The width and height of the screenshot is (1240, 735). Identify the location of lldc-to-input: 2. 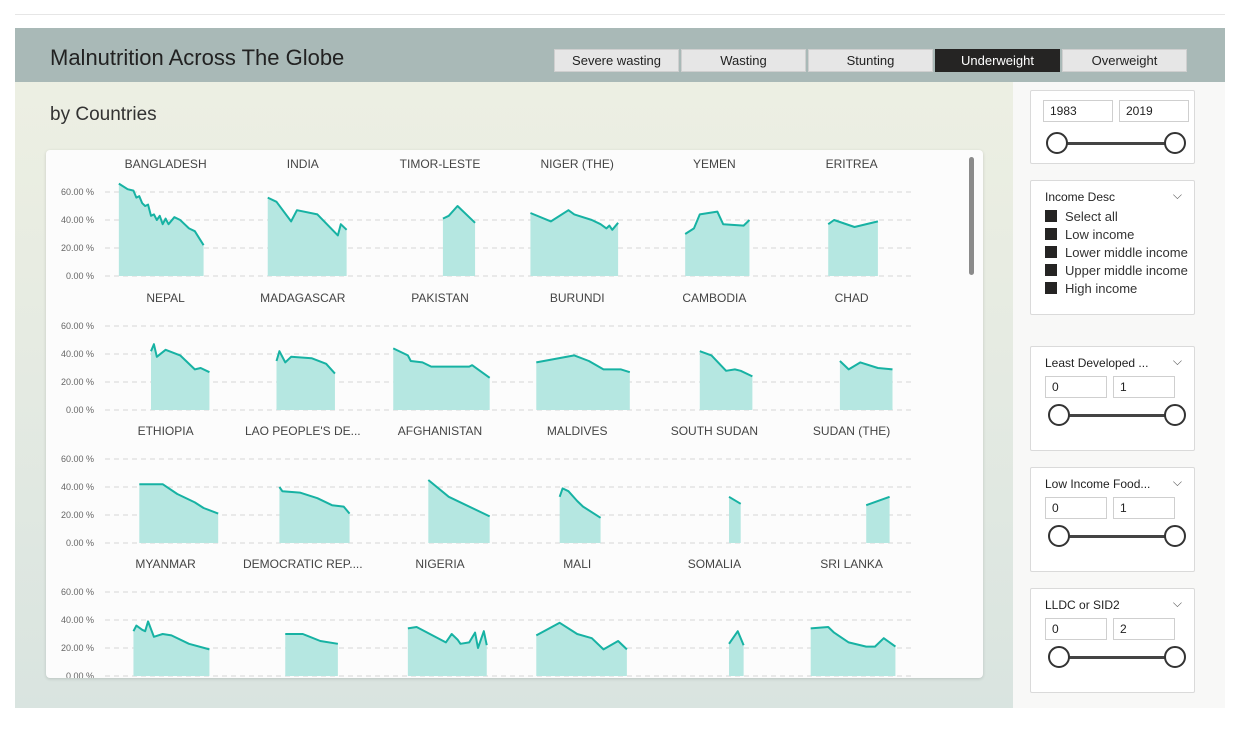
(1144, 629).